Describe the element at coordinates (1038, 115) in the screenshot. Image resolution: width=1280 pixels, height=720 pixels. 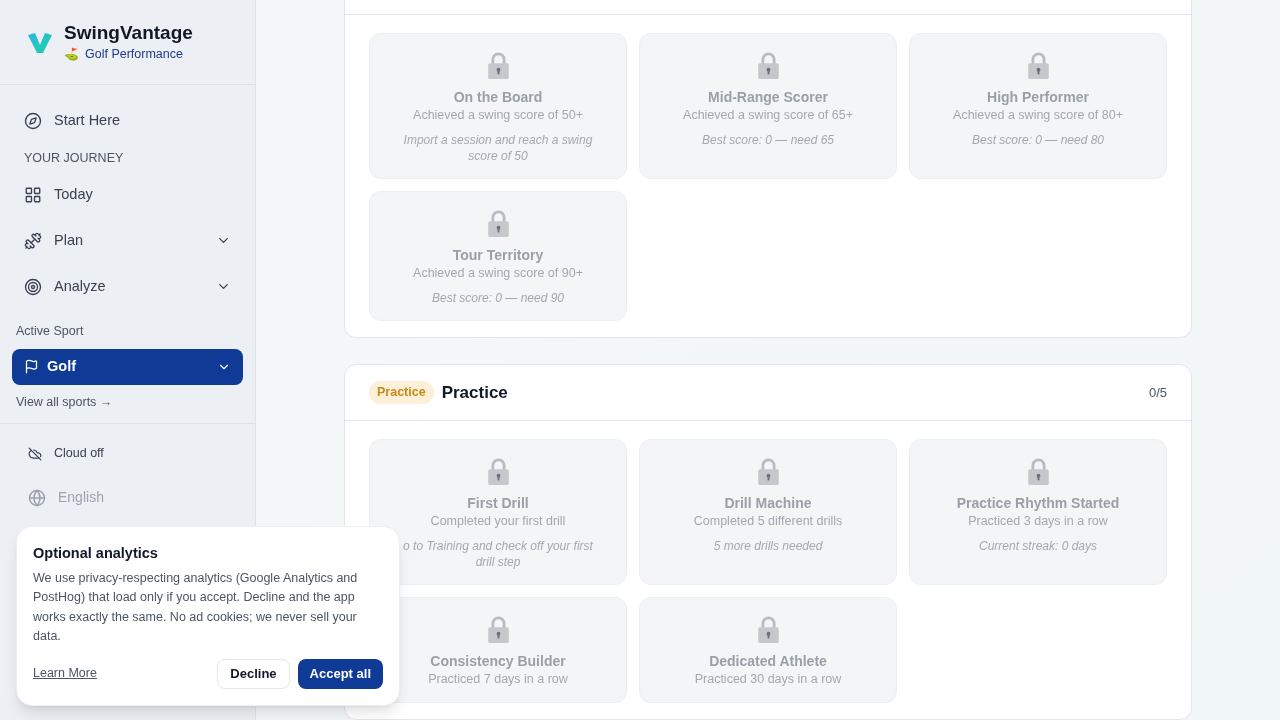
I see `achievement-description: Achieved a swing score of 80+` at that location.